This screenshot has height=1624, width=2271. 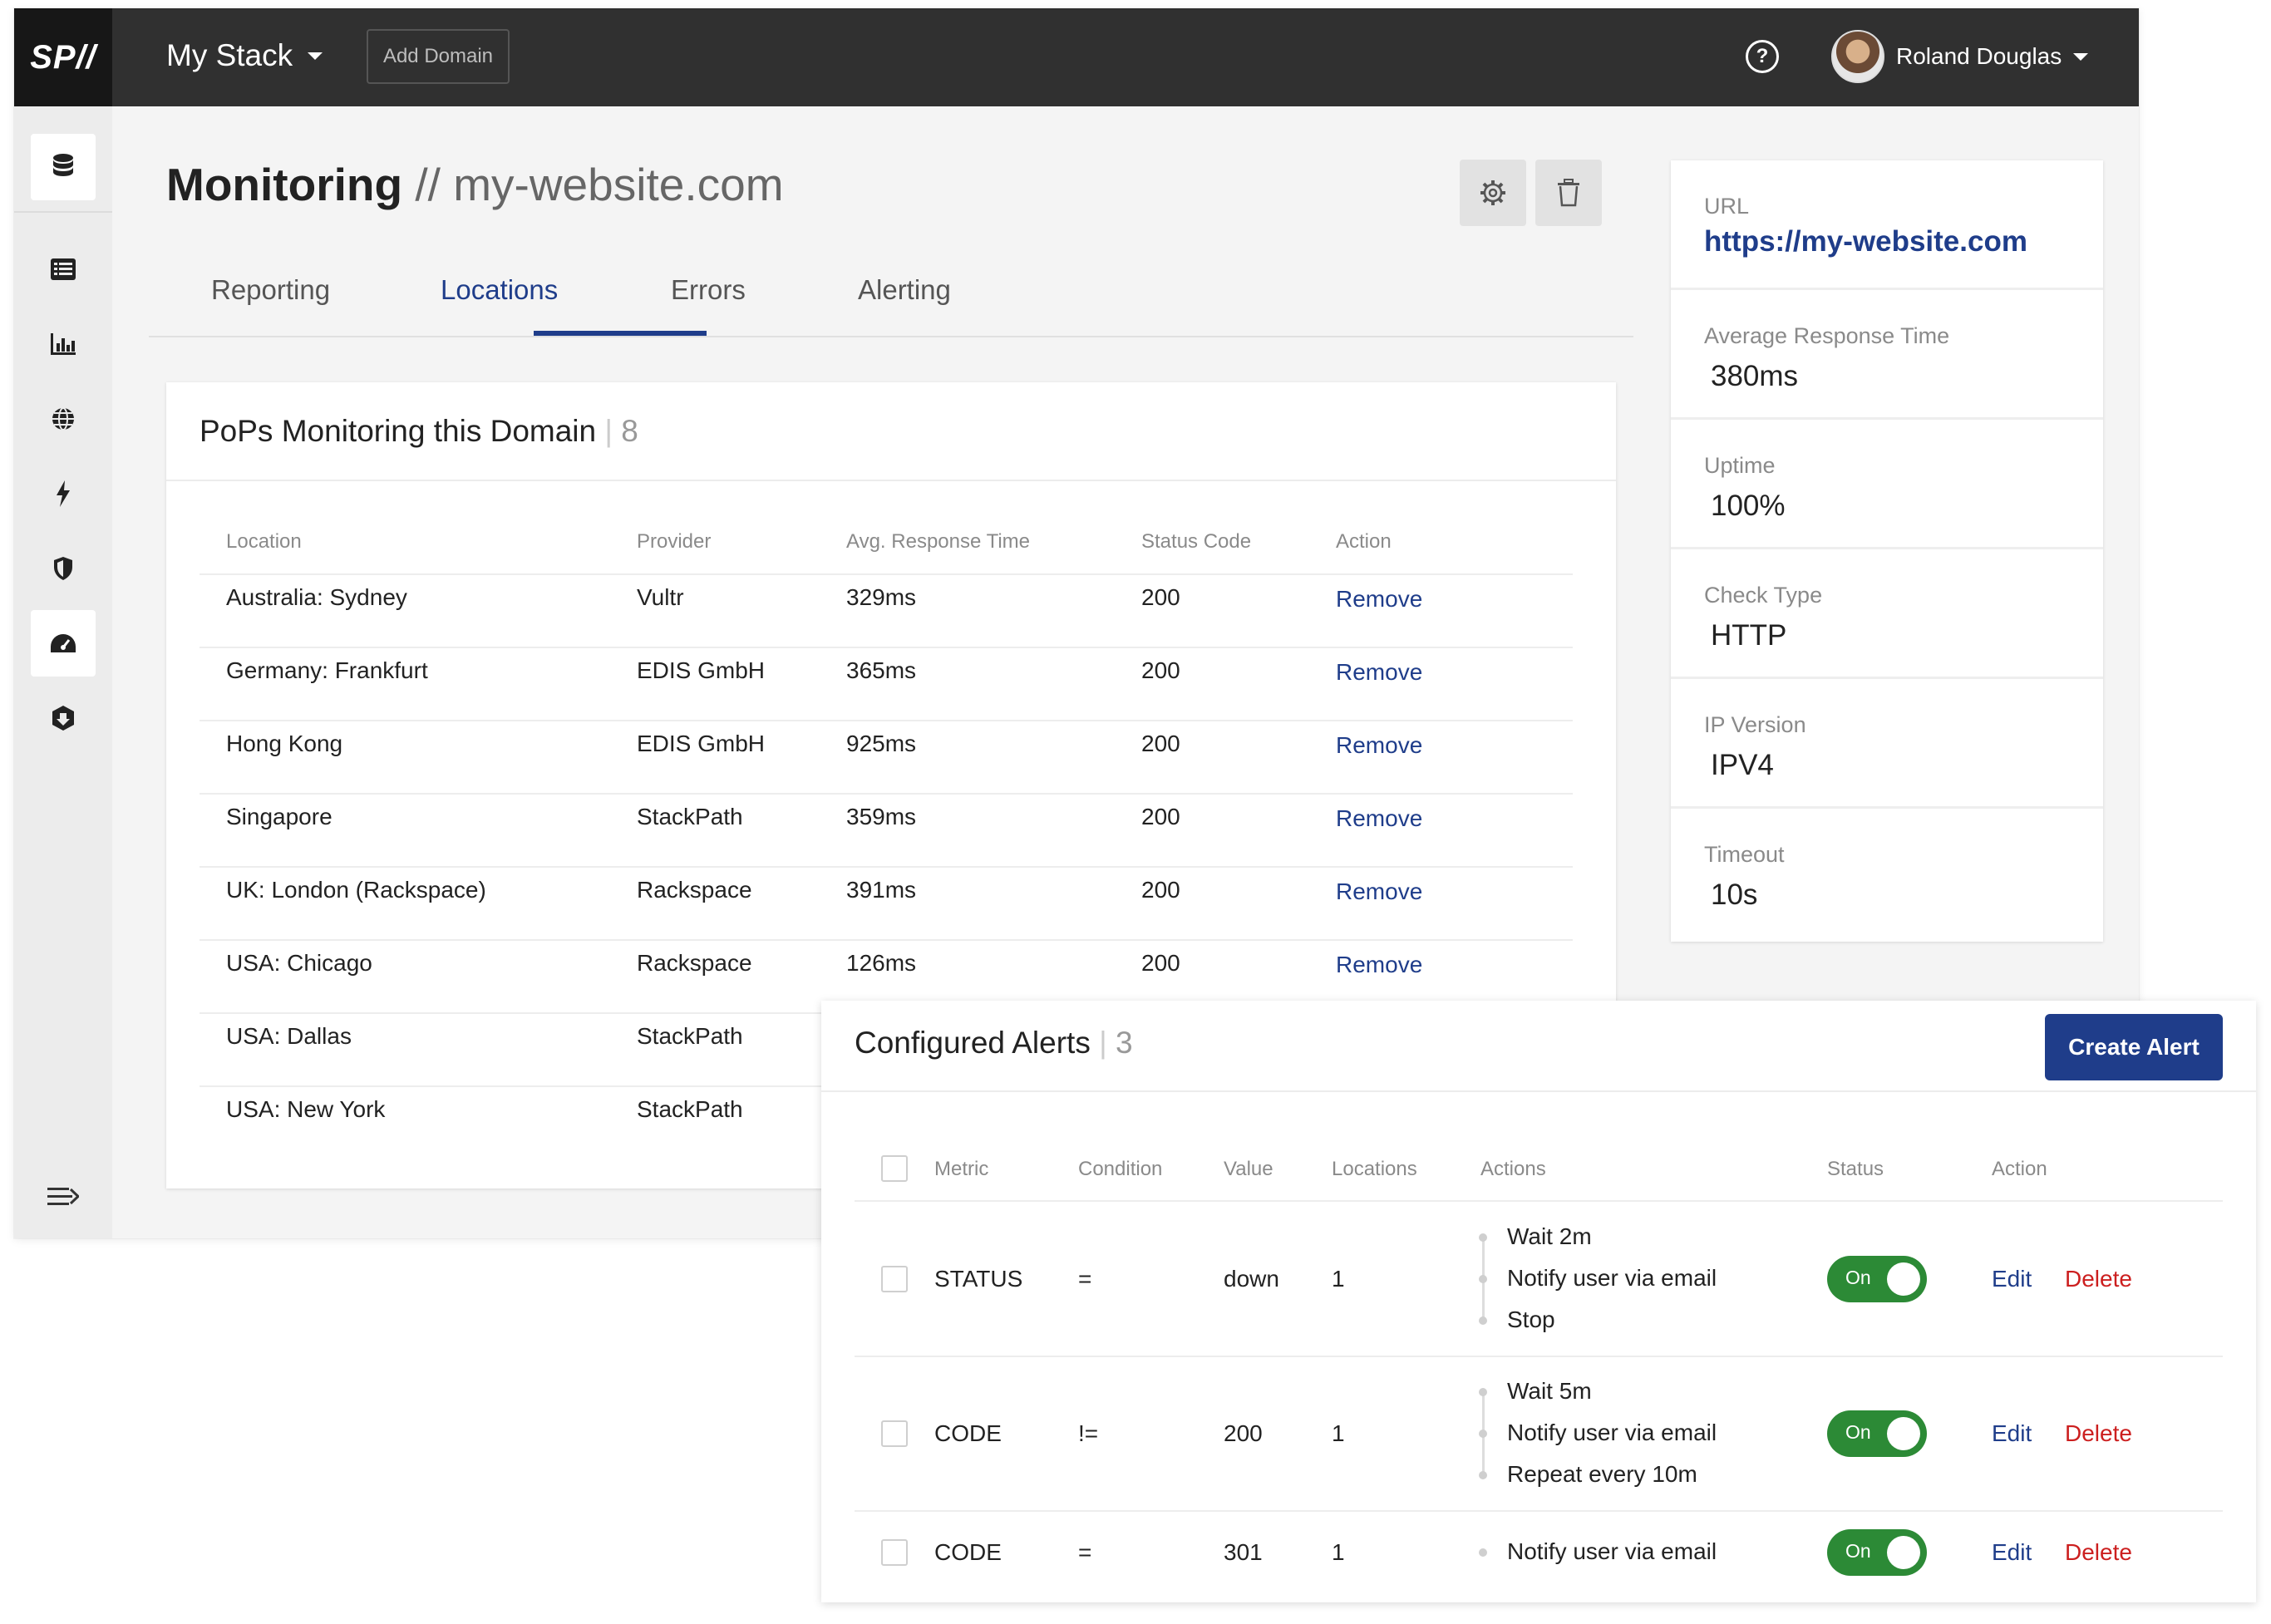 I want to click on tab-bar: Reporting Locations Errors Alerting, so click(x=891, y=297).